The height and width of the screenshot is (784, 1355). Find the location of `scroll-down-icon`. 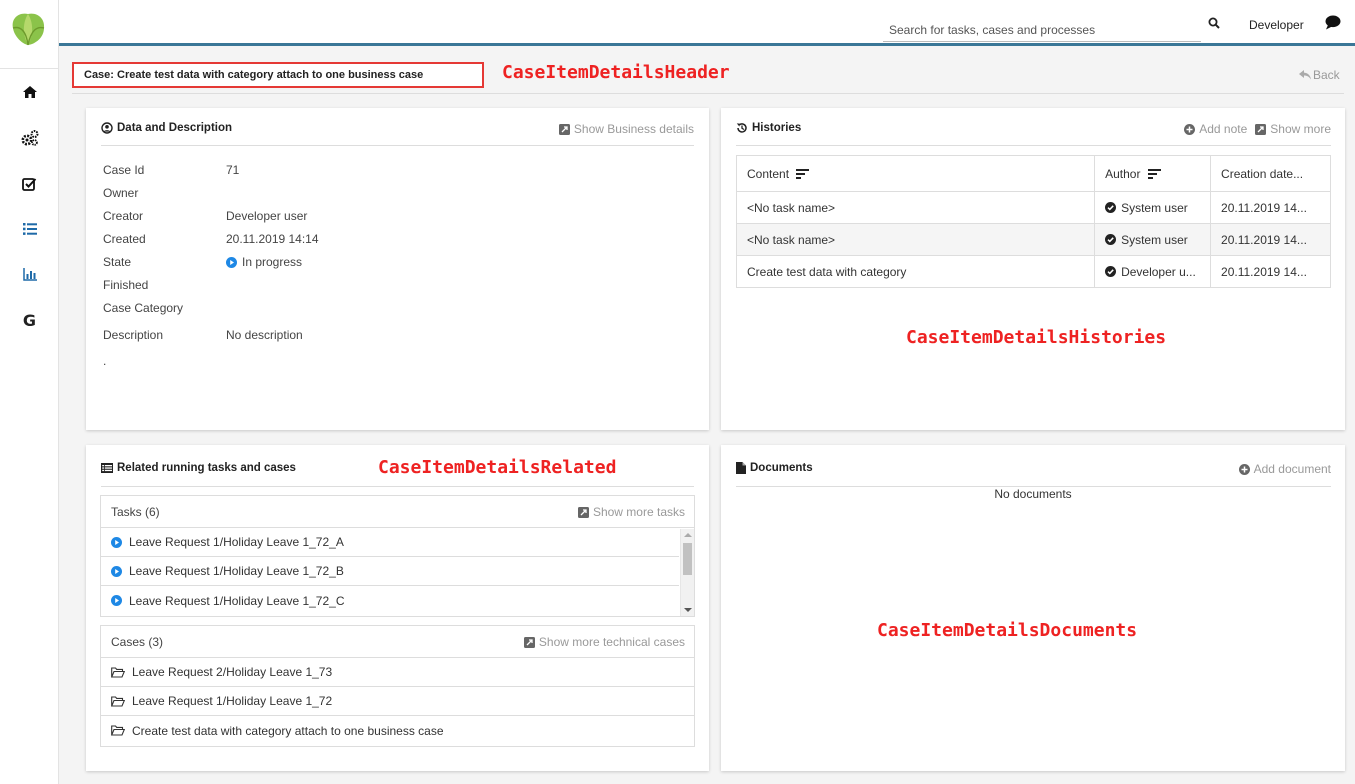

scroll-down-icon is located at coordinates (688, 610).